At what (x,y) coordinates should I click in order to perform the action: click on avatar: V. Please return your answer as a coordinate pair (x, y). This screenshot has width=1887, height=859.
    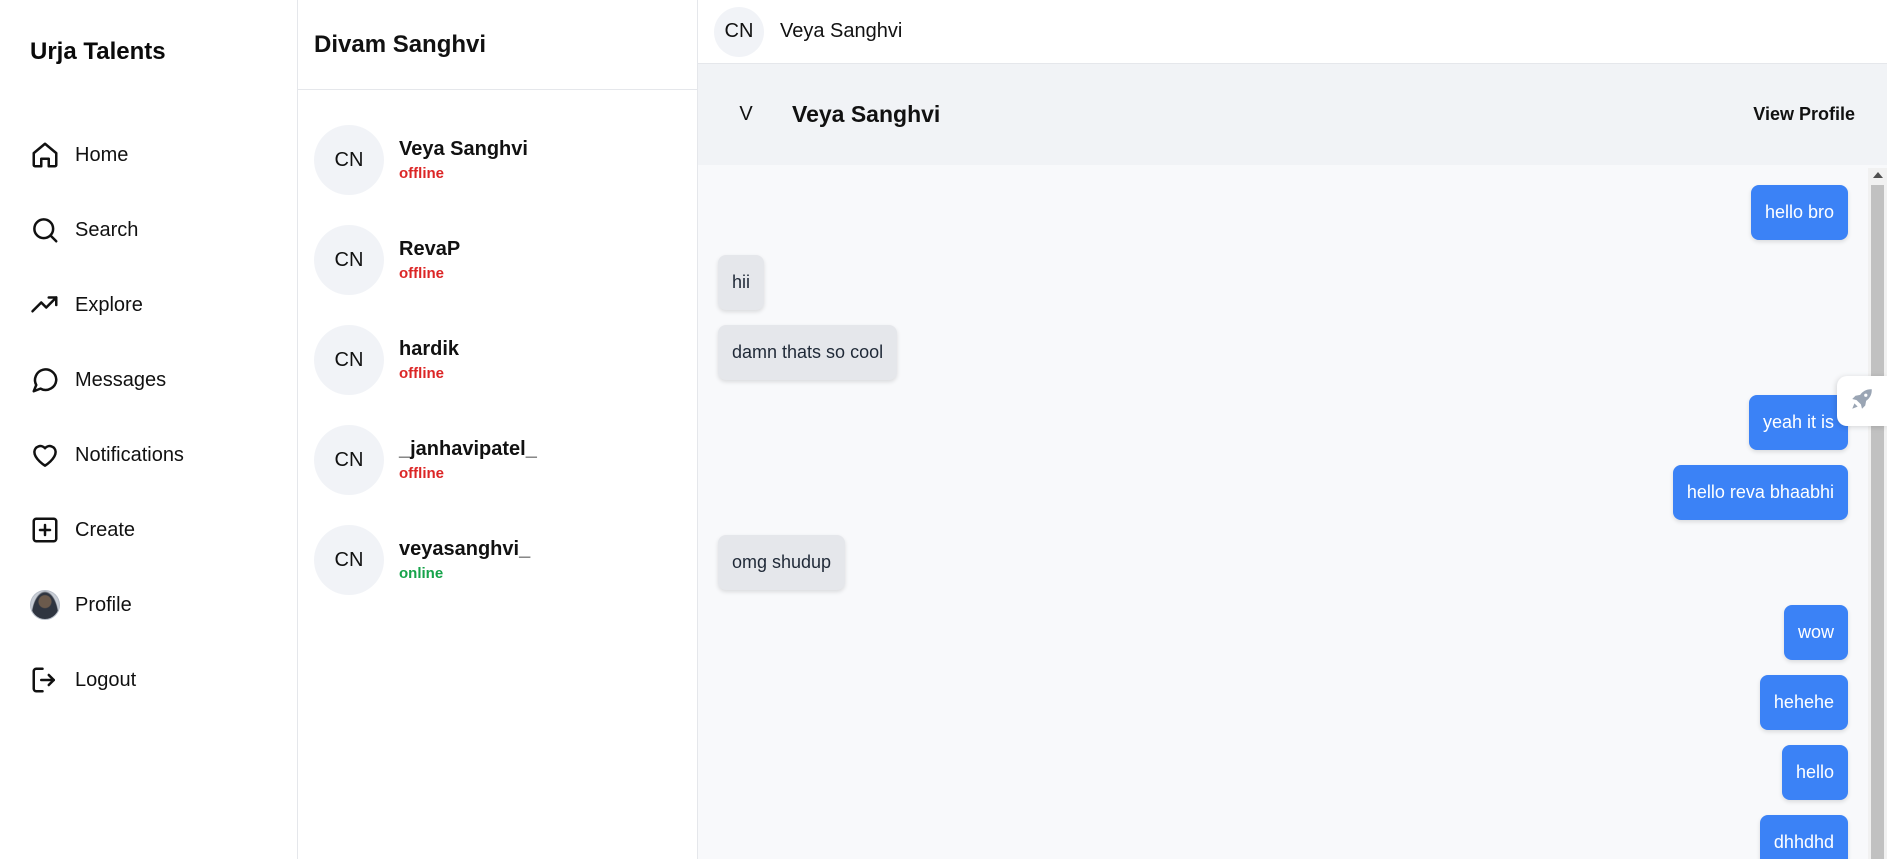
    Looking at the image, I should click on (746, 114).